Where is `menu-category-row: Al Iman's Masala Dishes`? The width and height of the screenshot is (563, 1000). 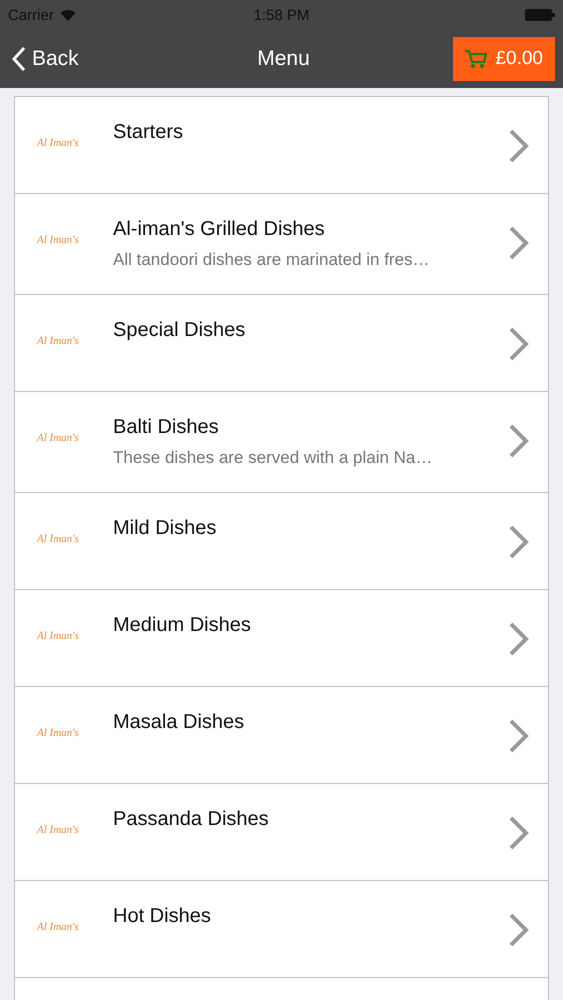
menu-category-row: Al Iman's Masala Dishes is located at coordinates (281, 735).